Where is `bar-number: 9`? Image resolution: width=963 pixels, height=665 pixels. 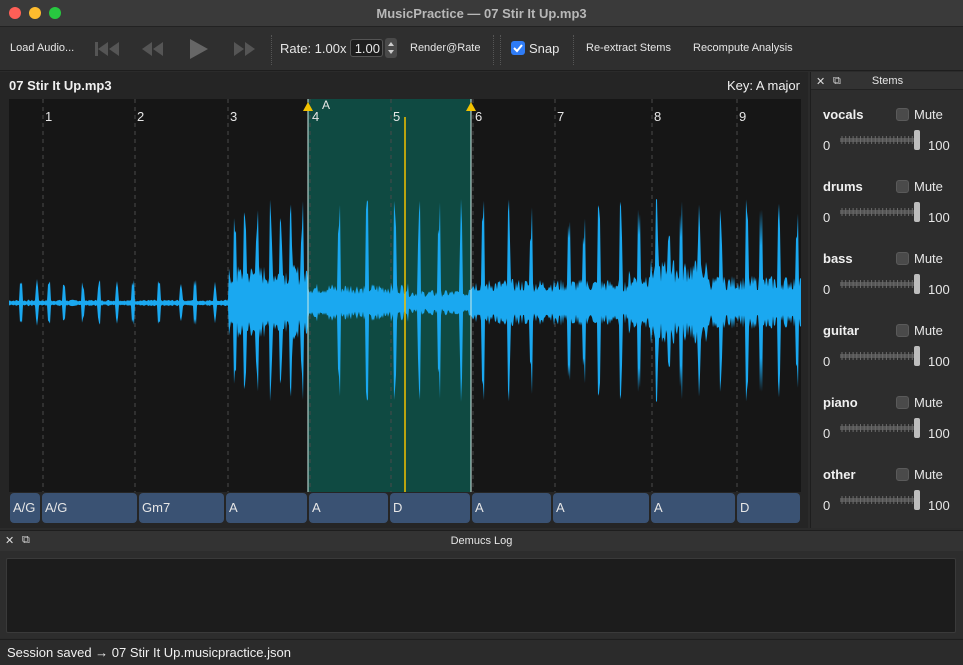
bar-number: 9 is located at coordinates (742, 116).